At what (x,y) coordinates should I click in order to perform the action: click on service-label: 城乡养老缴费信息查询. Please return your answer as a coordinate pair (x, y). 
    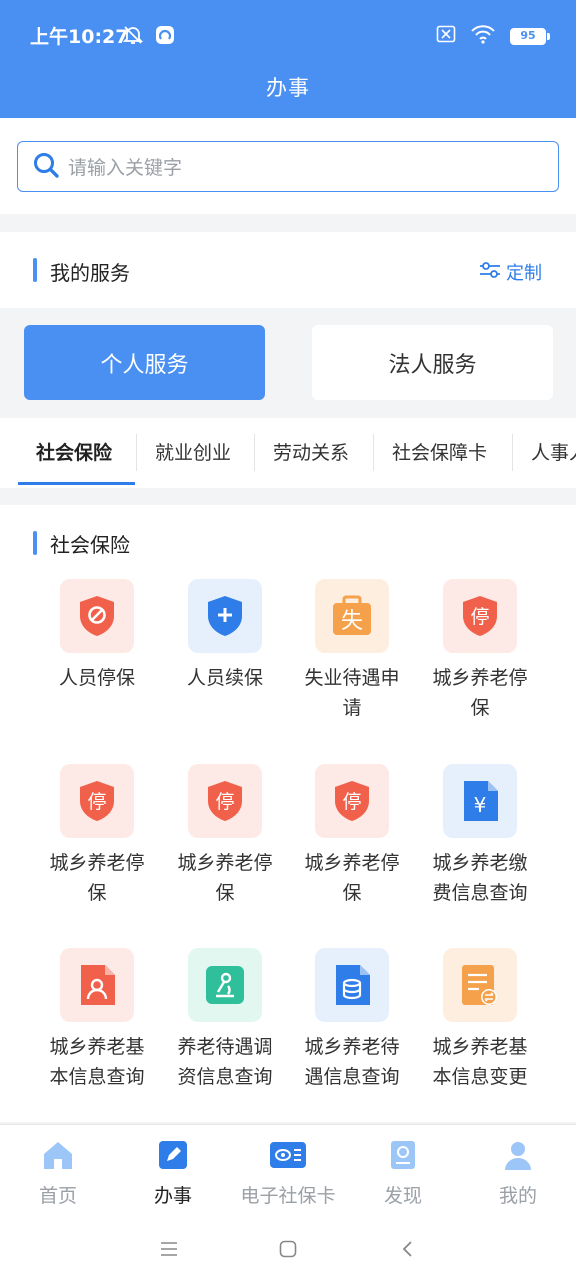
    Looking at the image, I should click on (480, 878).